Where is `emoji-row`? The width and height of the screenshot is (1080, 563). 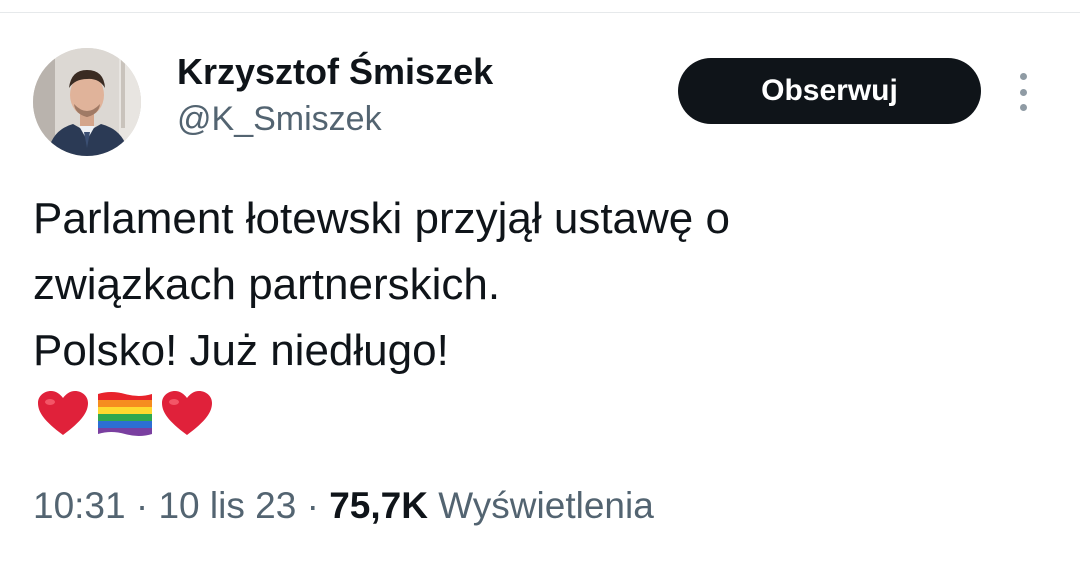
emoji-row is located at coordinates (125, 414).